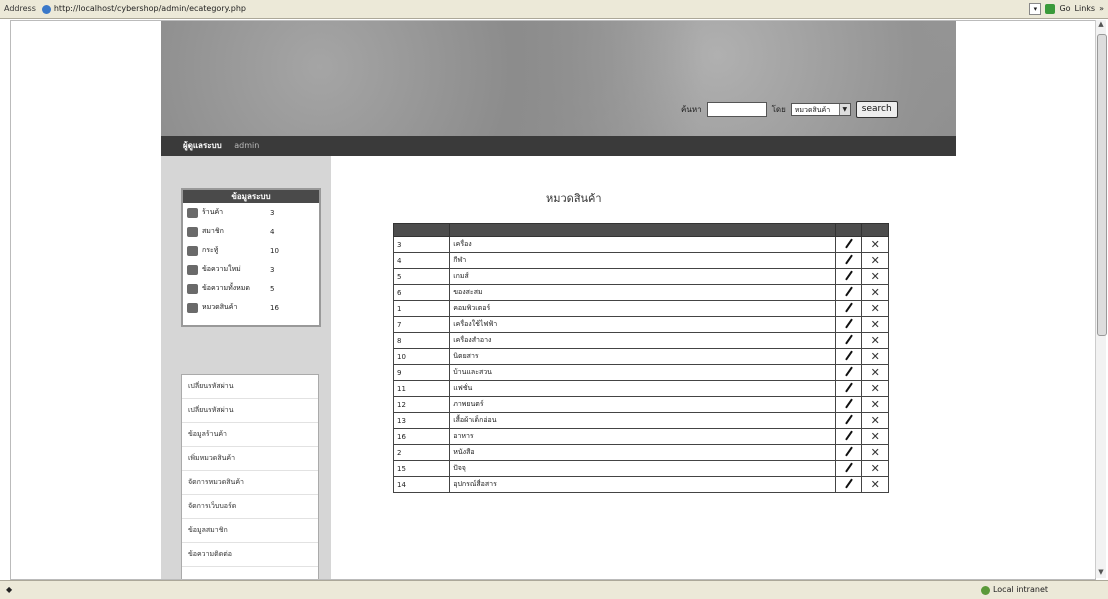 The width and height of the screenshot is (1108, 599). Describe the element at coordinates (250, 555) in the screenshot. I see `menu-item: ข้อความติดต่อ` at that location.